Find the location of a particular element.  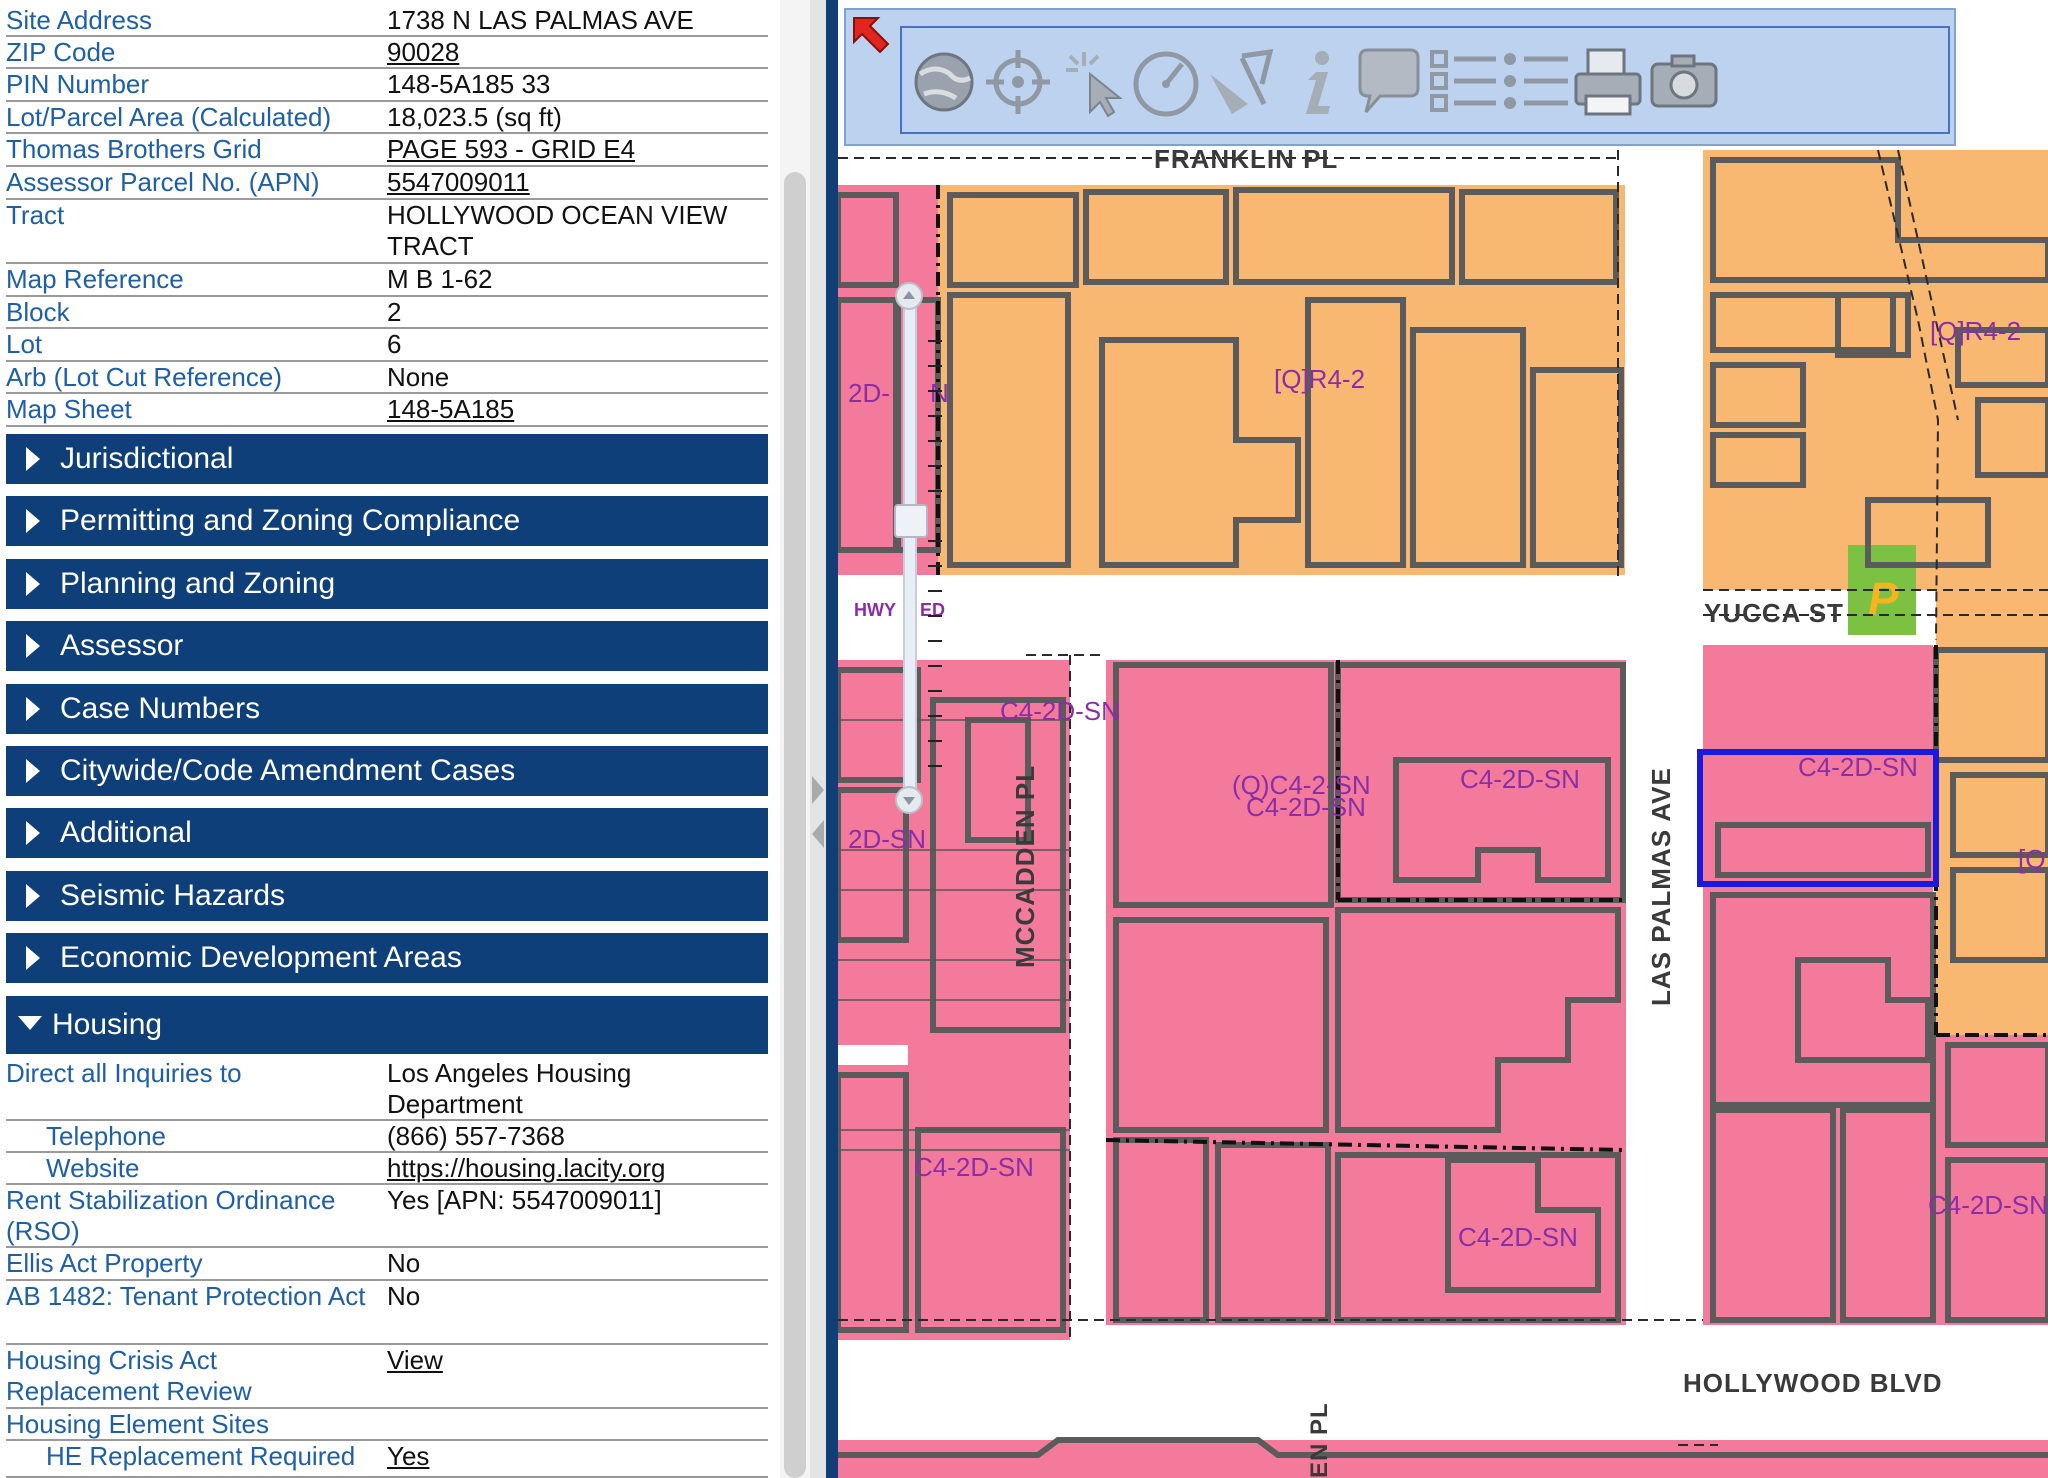

print-icon is located at coordinates (1608, 82).